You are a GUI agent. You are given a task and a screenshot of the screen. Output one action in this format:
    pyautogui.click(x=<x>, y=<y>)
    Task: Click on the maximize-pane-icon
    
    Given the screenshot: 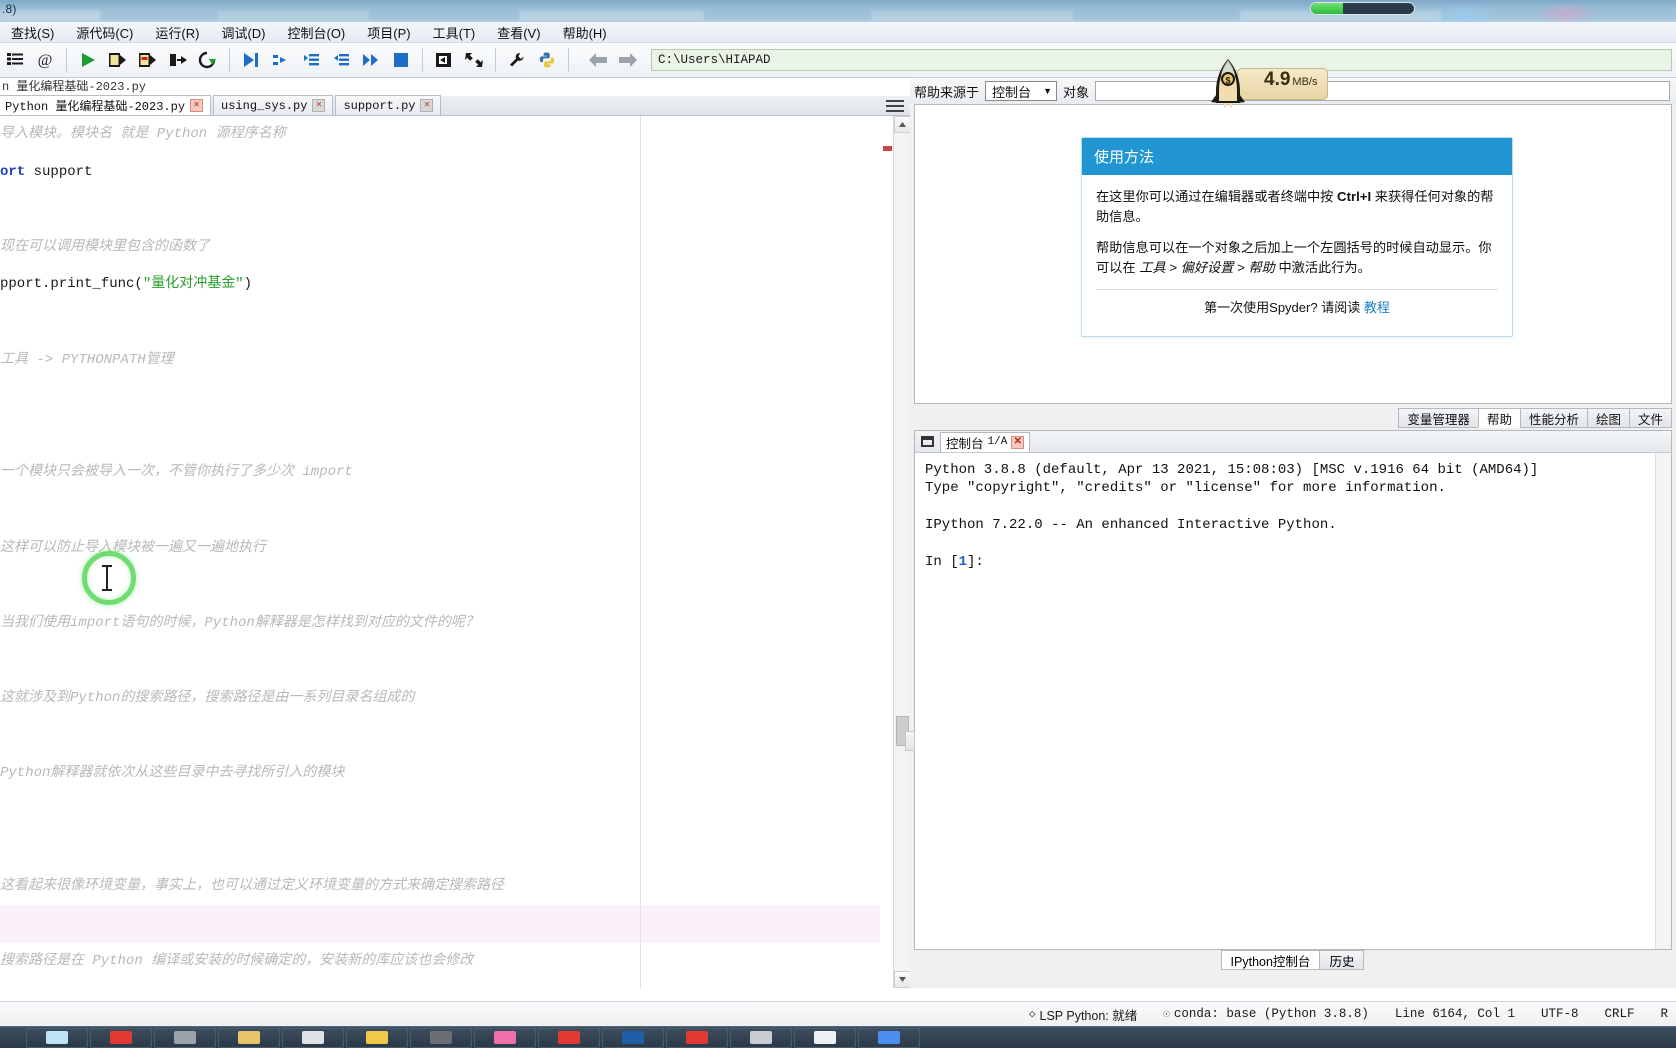 What is the action you would take?
    pyautogui.click(x=474, y=60)
    